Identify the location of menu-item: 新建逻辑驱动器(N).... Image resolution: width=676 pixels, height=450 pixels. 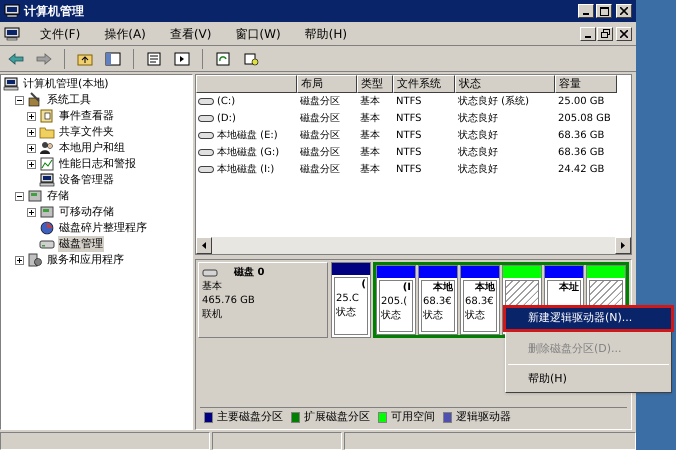
(588, 318).